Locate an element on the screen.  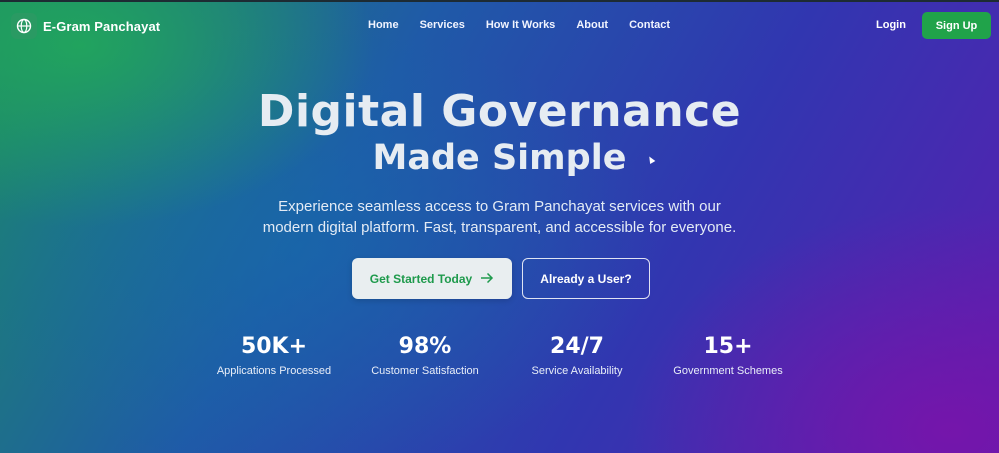
stat-satisfaction: 98% Customer Satisfaction is located at coordinates (425, 355).